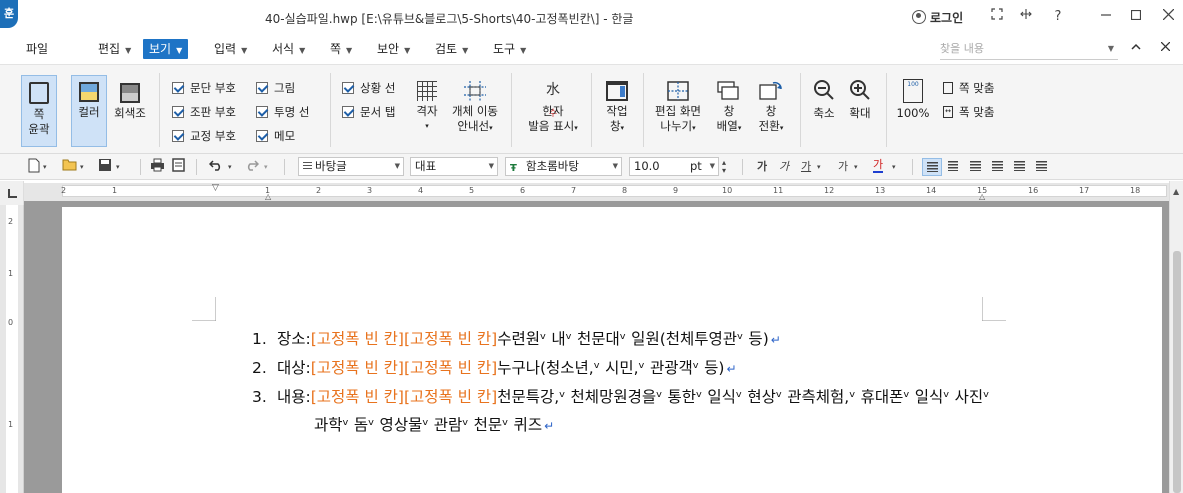 This screenshot has height=493, width=1183. I want to click on redo-icon, so click(252, 167).